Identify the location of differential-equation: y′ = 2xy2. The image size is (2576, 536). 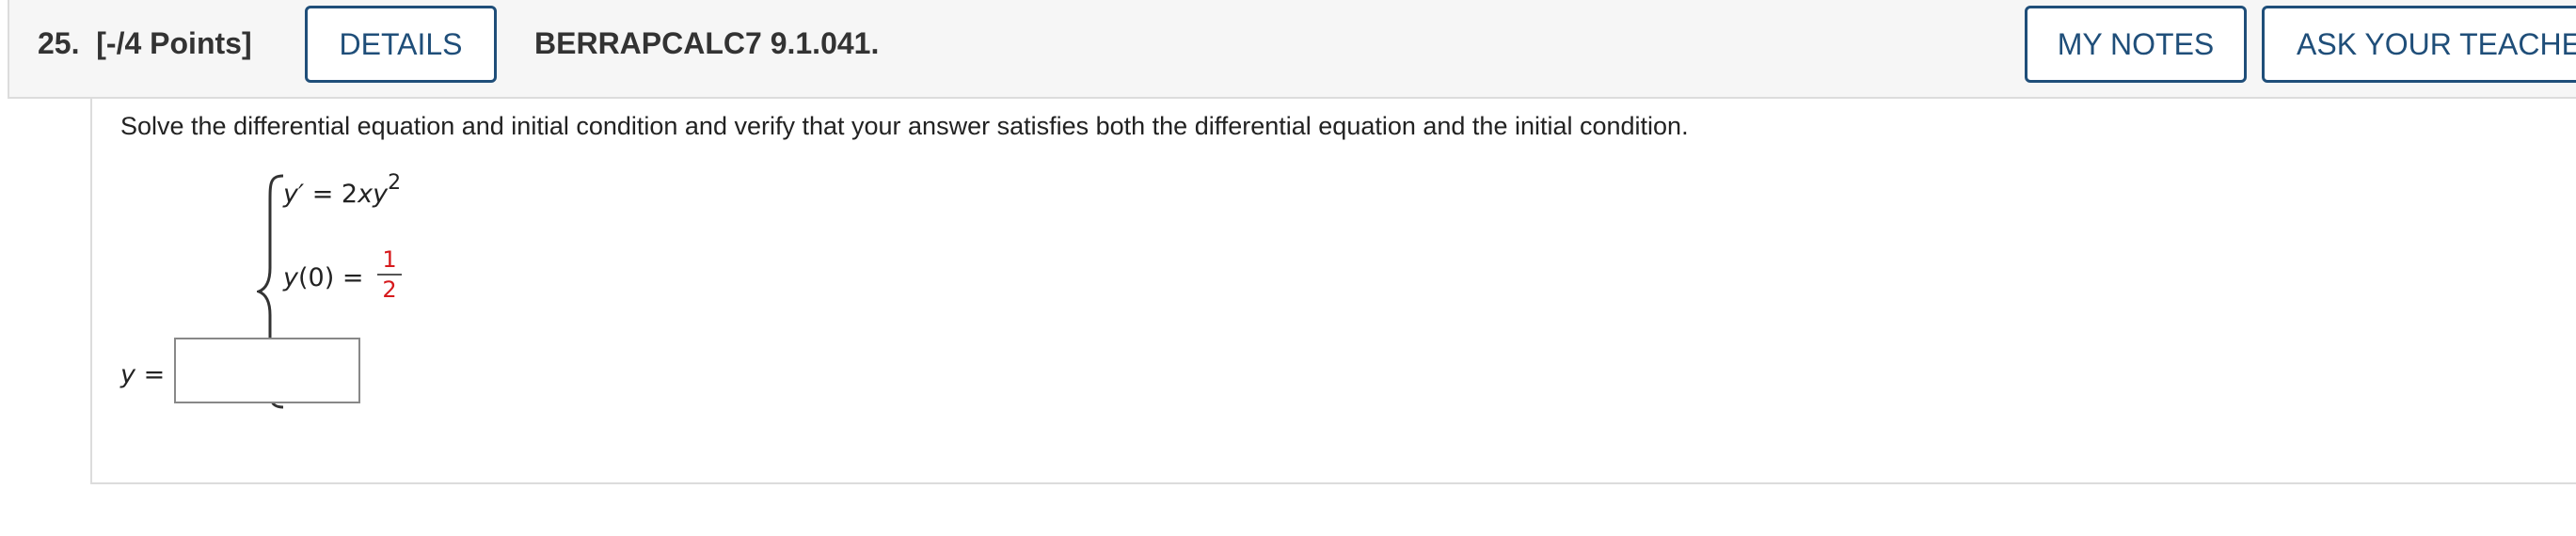
(342, 190).